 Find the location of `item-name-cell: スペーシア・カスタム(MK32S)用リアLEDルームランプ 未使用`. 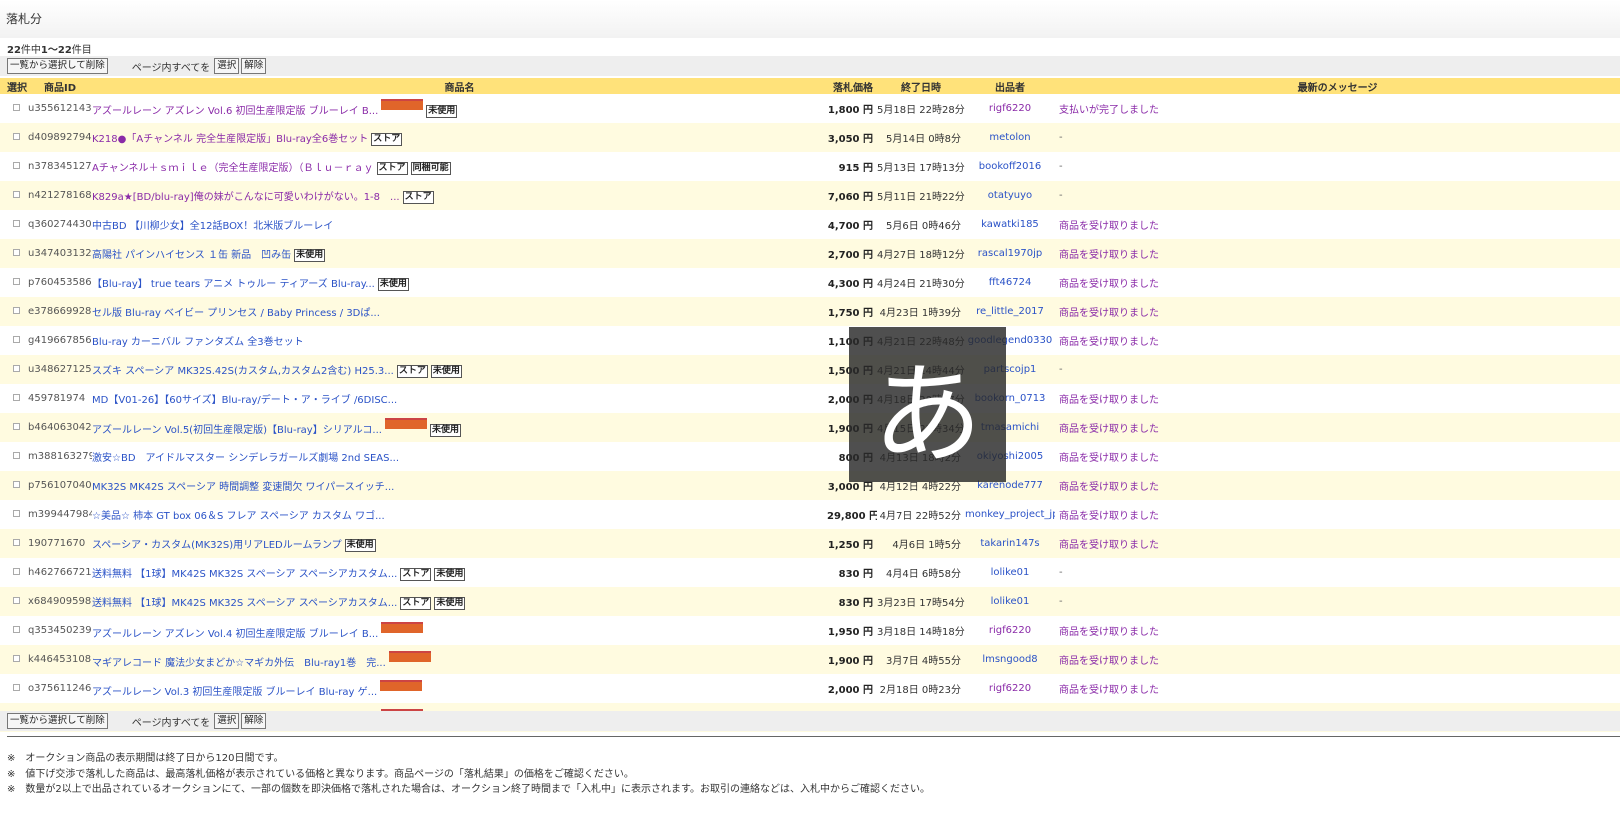

item-name-cell: スペーシア・カスタム(MK32S)用リアLEDルームランプ 未使用 is located at coordinates (459, 543).